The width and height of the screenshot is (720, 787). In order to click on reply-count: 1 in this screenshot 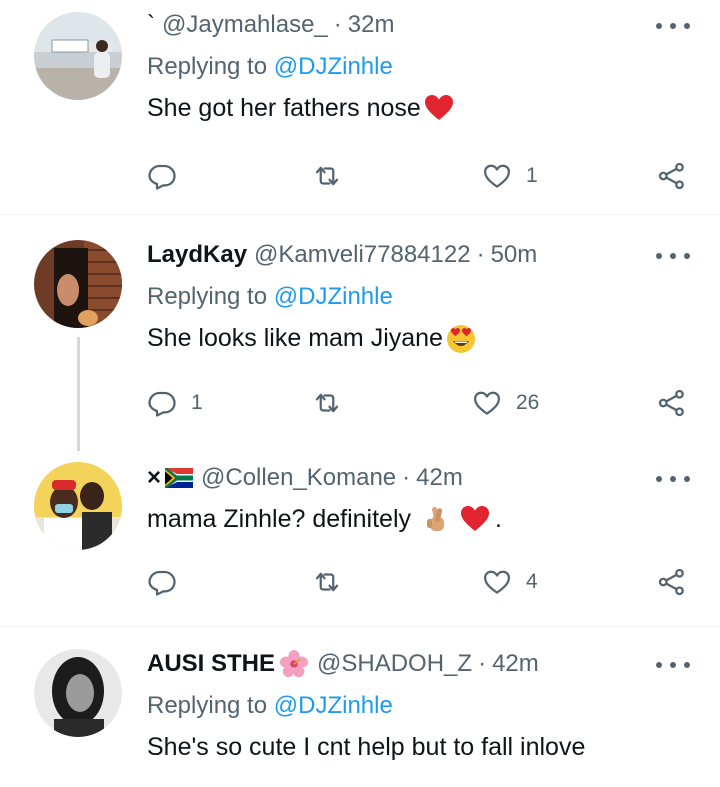, I will do `click(197, 402)`.